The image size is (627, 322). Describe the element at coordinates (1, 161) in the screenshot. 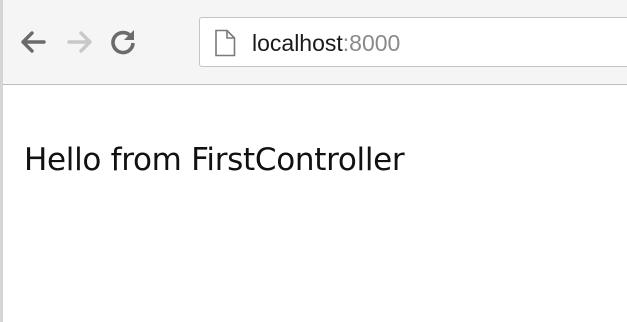

I see `window-border` at that location.